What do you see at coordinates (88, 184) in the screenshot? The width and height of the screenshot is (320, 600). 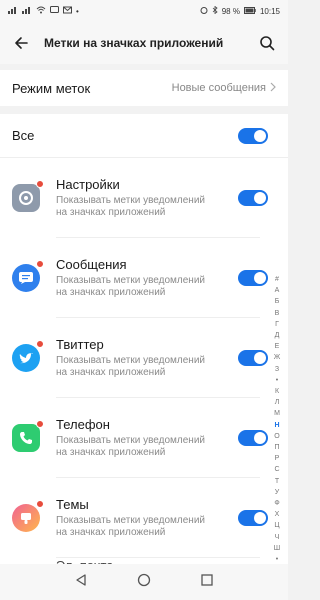 I see `app-name: Настройки` at bounding box center [88, 184].